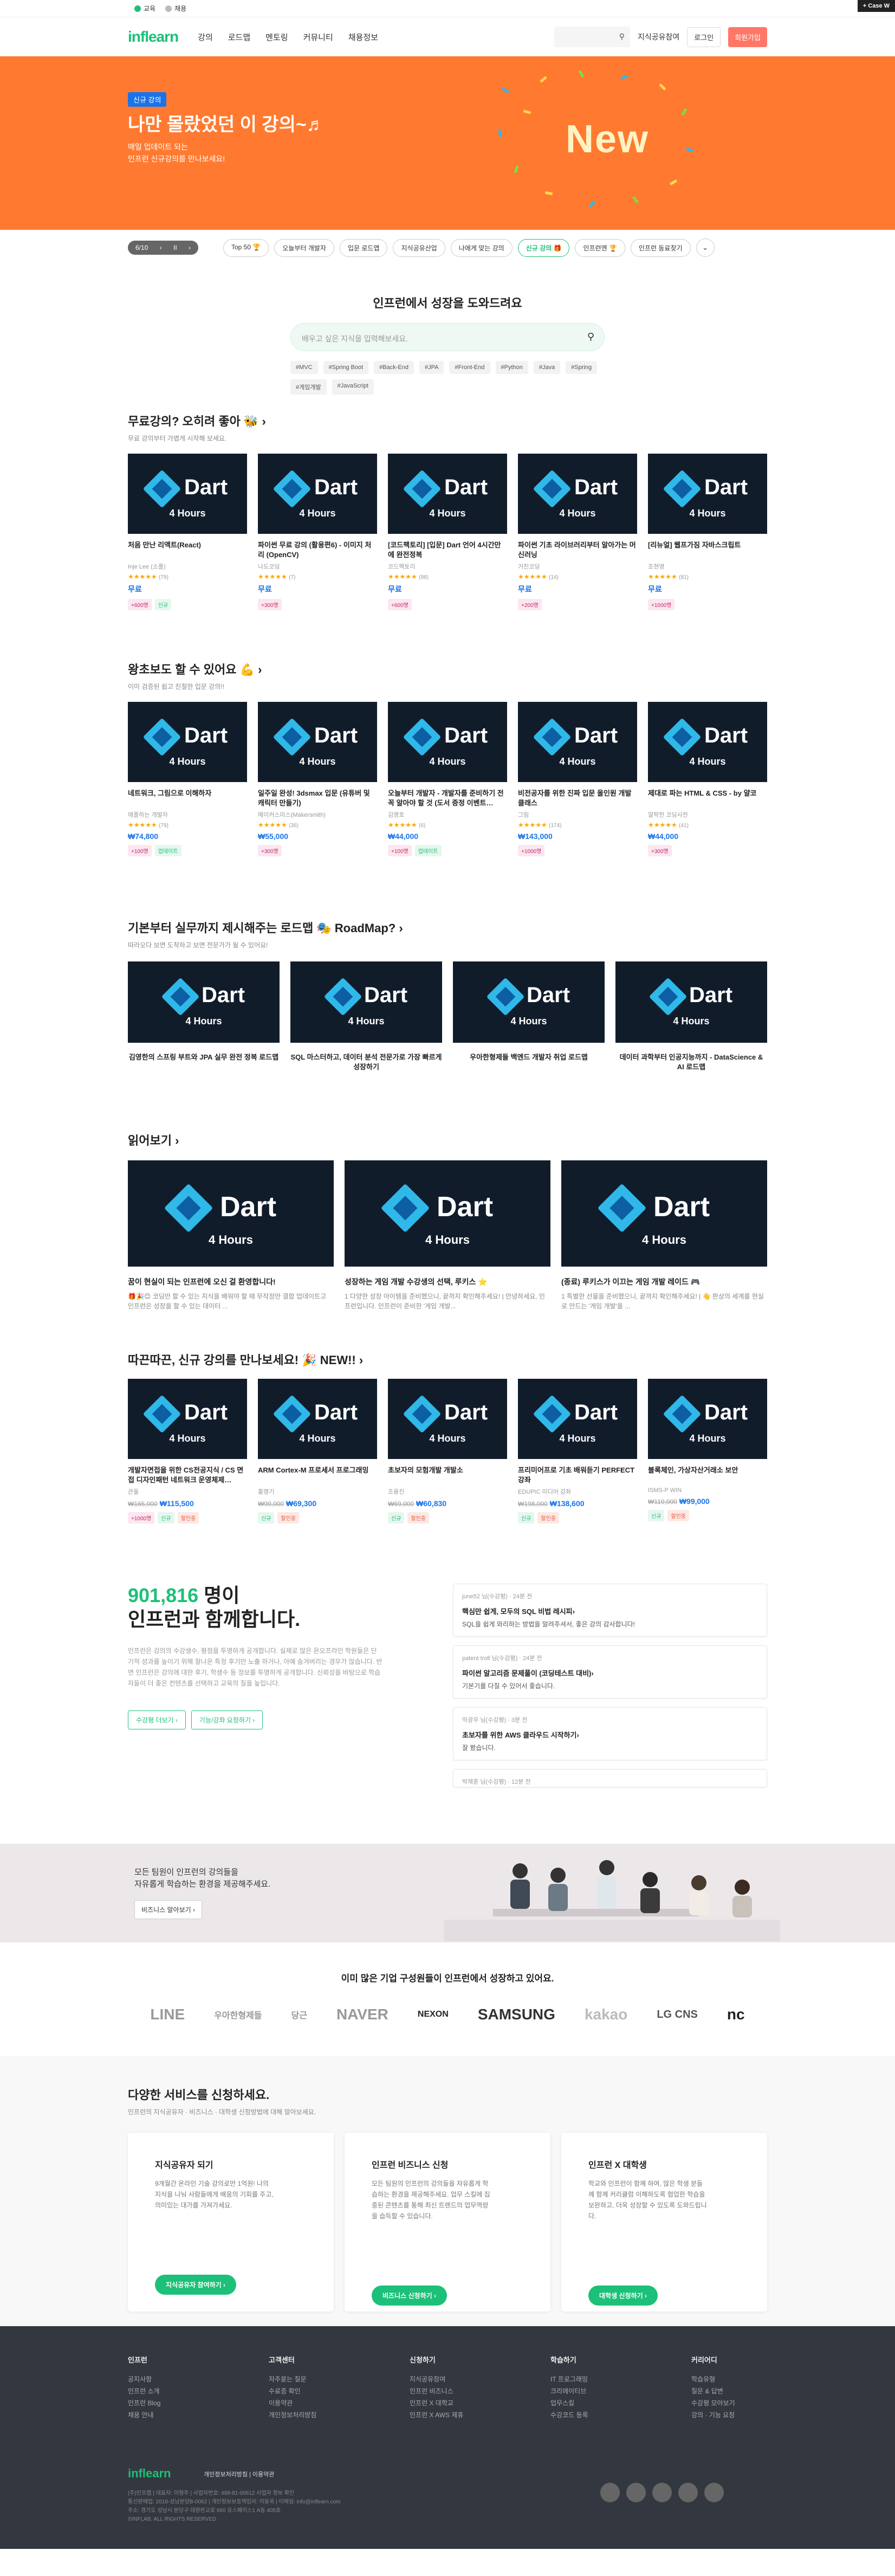 The height and width of the screenshot is (2576, 895). I want to click on section-title: 기본부터 실무까지 제시해주는 로드맵 🎭 RoadMap? ›, so click(448, 927).